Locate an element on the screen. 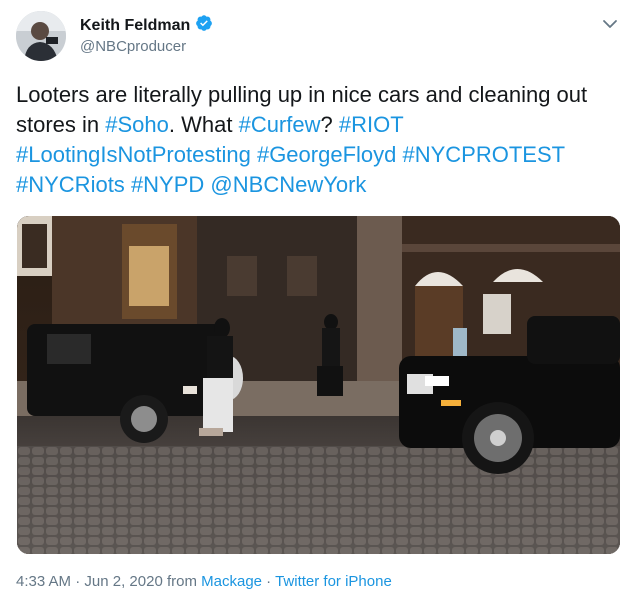  avatar-image is located at coordinates (41, 36).